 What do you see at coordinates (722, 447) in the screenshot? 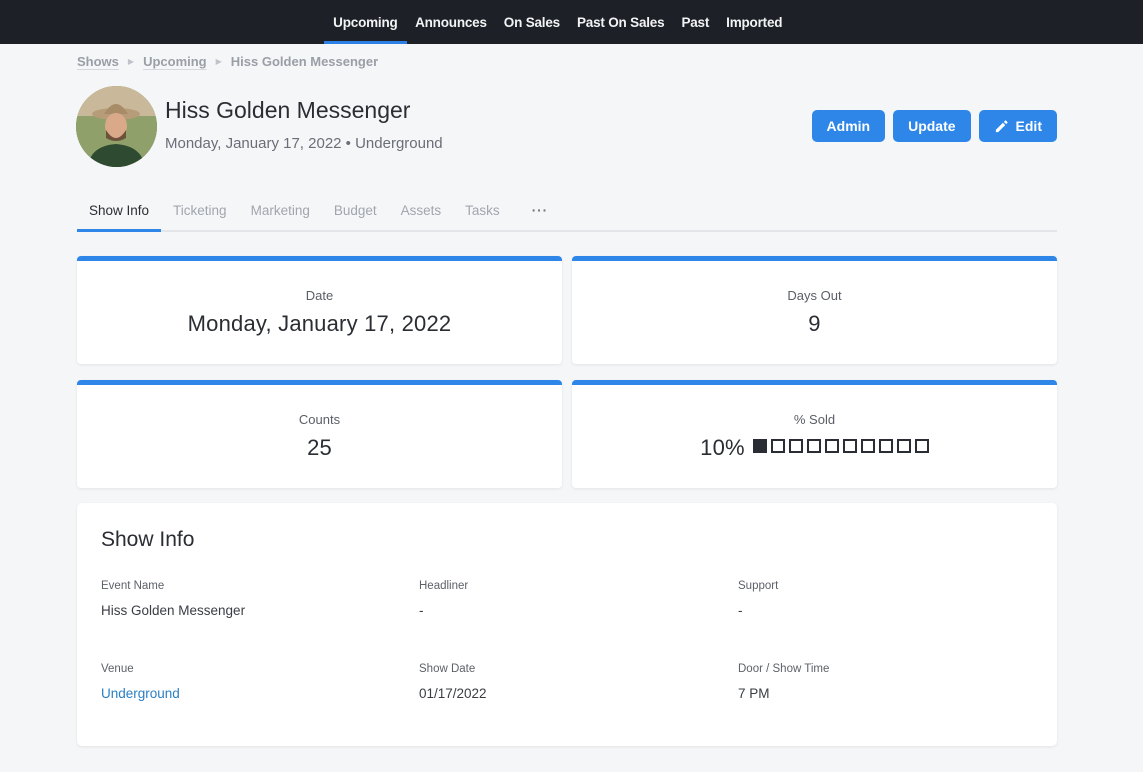
I see `sold-percent: 10%` at bounding box center [722, 447].